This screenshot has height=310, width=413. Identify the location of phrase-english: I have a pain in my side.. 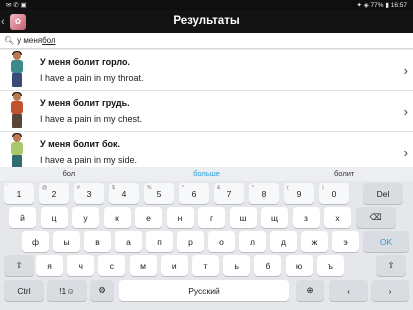
(89, 159).